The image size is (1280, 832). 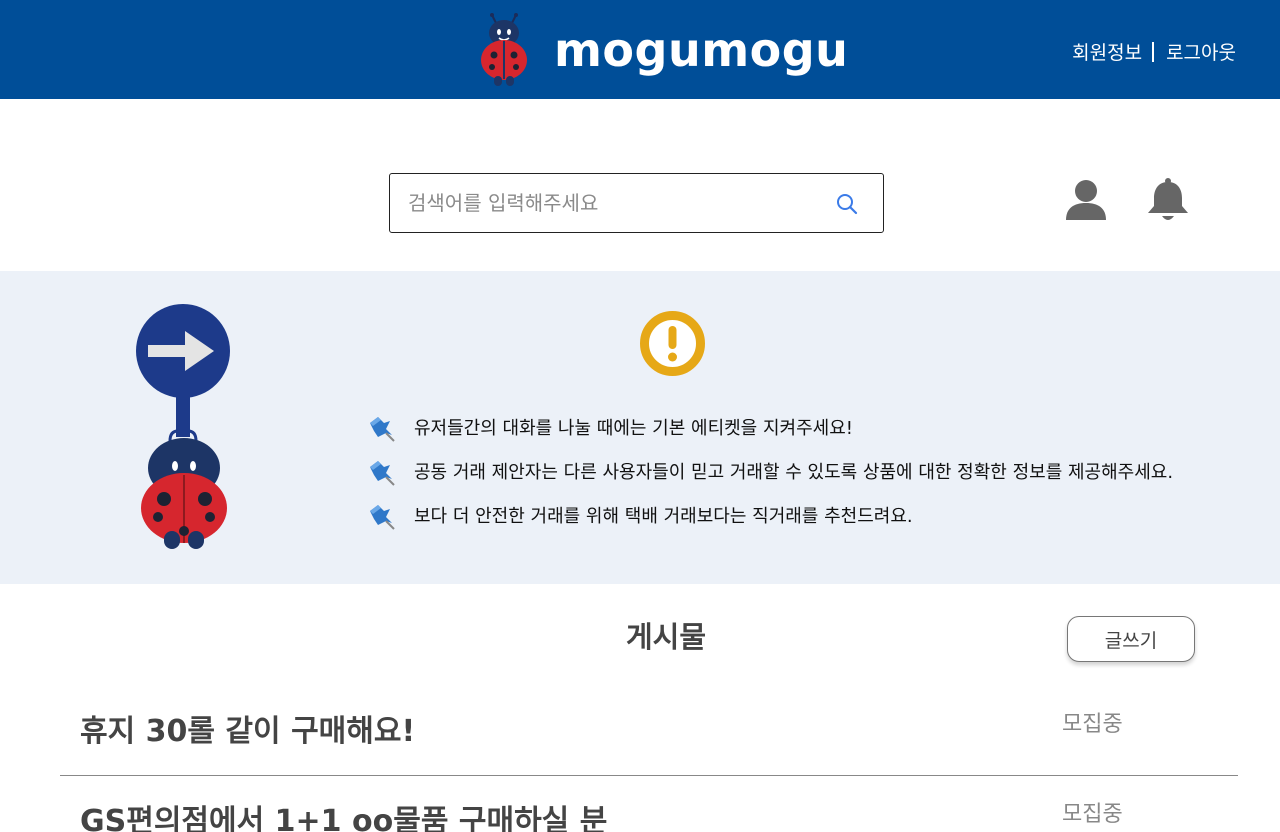 What do you see at coordinates (633, 428) in the screenshot?
I see `notice-rule-text: 유저들간의 대화를 나눌 때에는 기본 에티켓을 지켜주세요!` at bounding box center [633, 428].